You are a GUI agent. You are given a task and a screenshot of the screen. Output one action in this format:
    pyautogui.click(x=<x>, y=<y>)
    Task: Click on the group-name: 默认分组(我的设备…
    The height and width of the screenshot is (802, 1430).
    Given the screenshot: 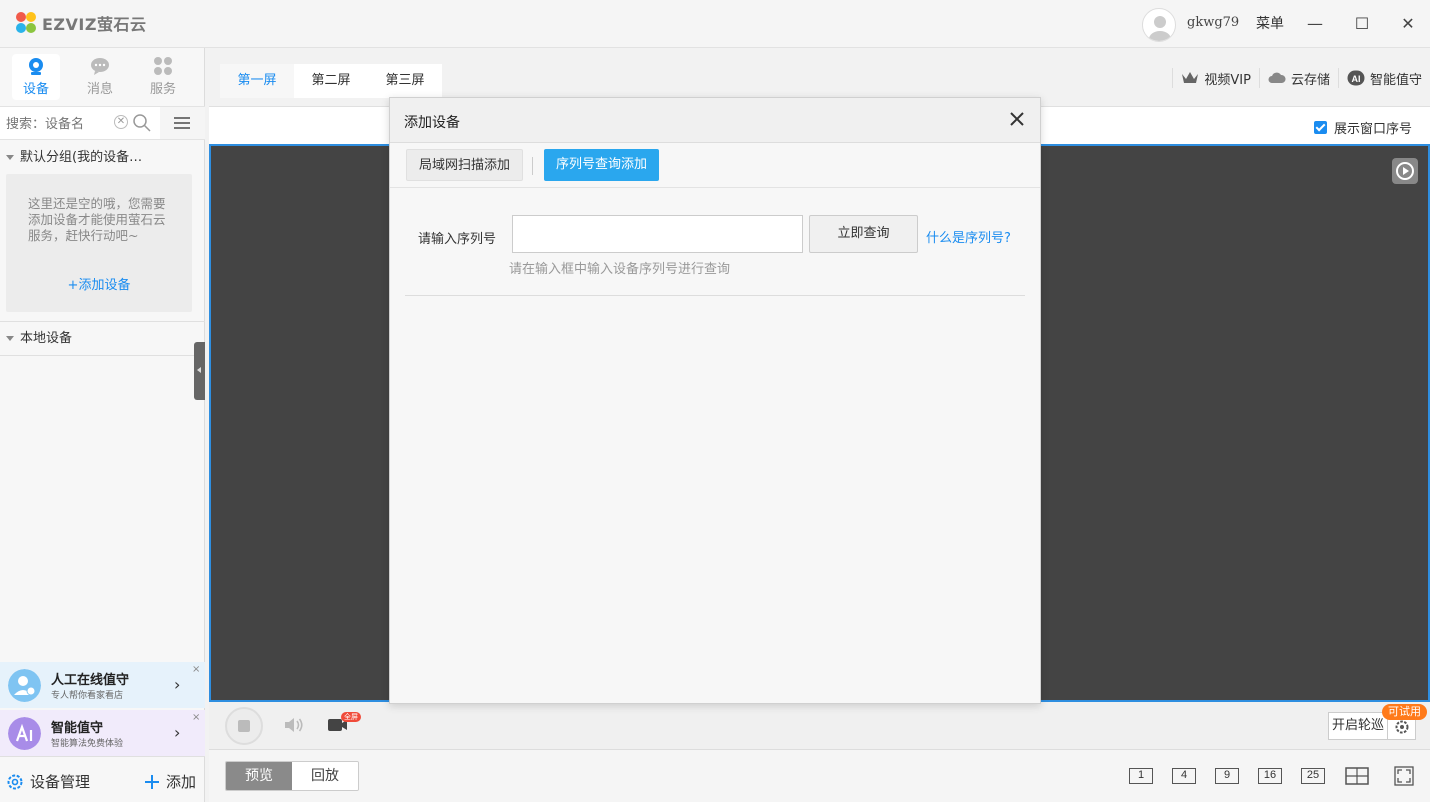 What is the action you would take?
    pyautogui.click(x=81, y=157)
    